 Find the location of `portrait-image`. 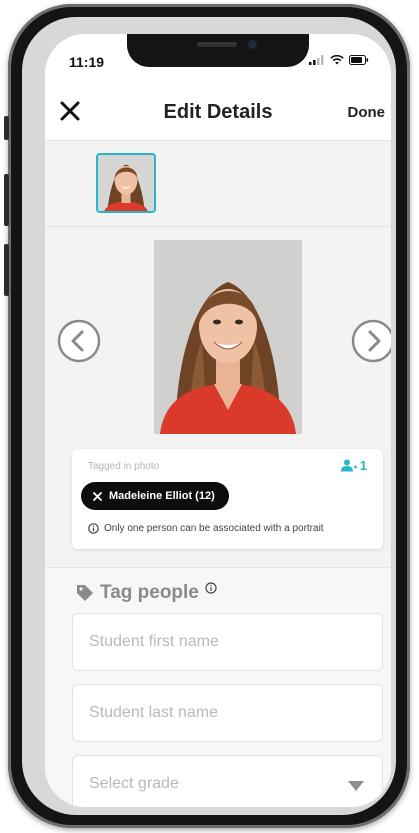

portrait-image is located at coordinates (228, 337).